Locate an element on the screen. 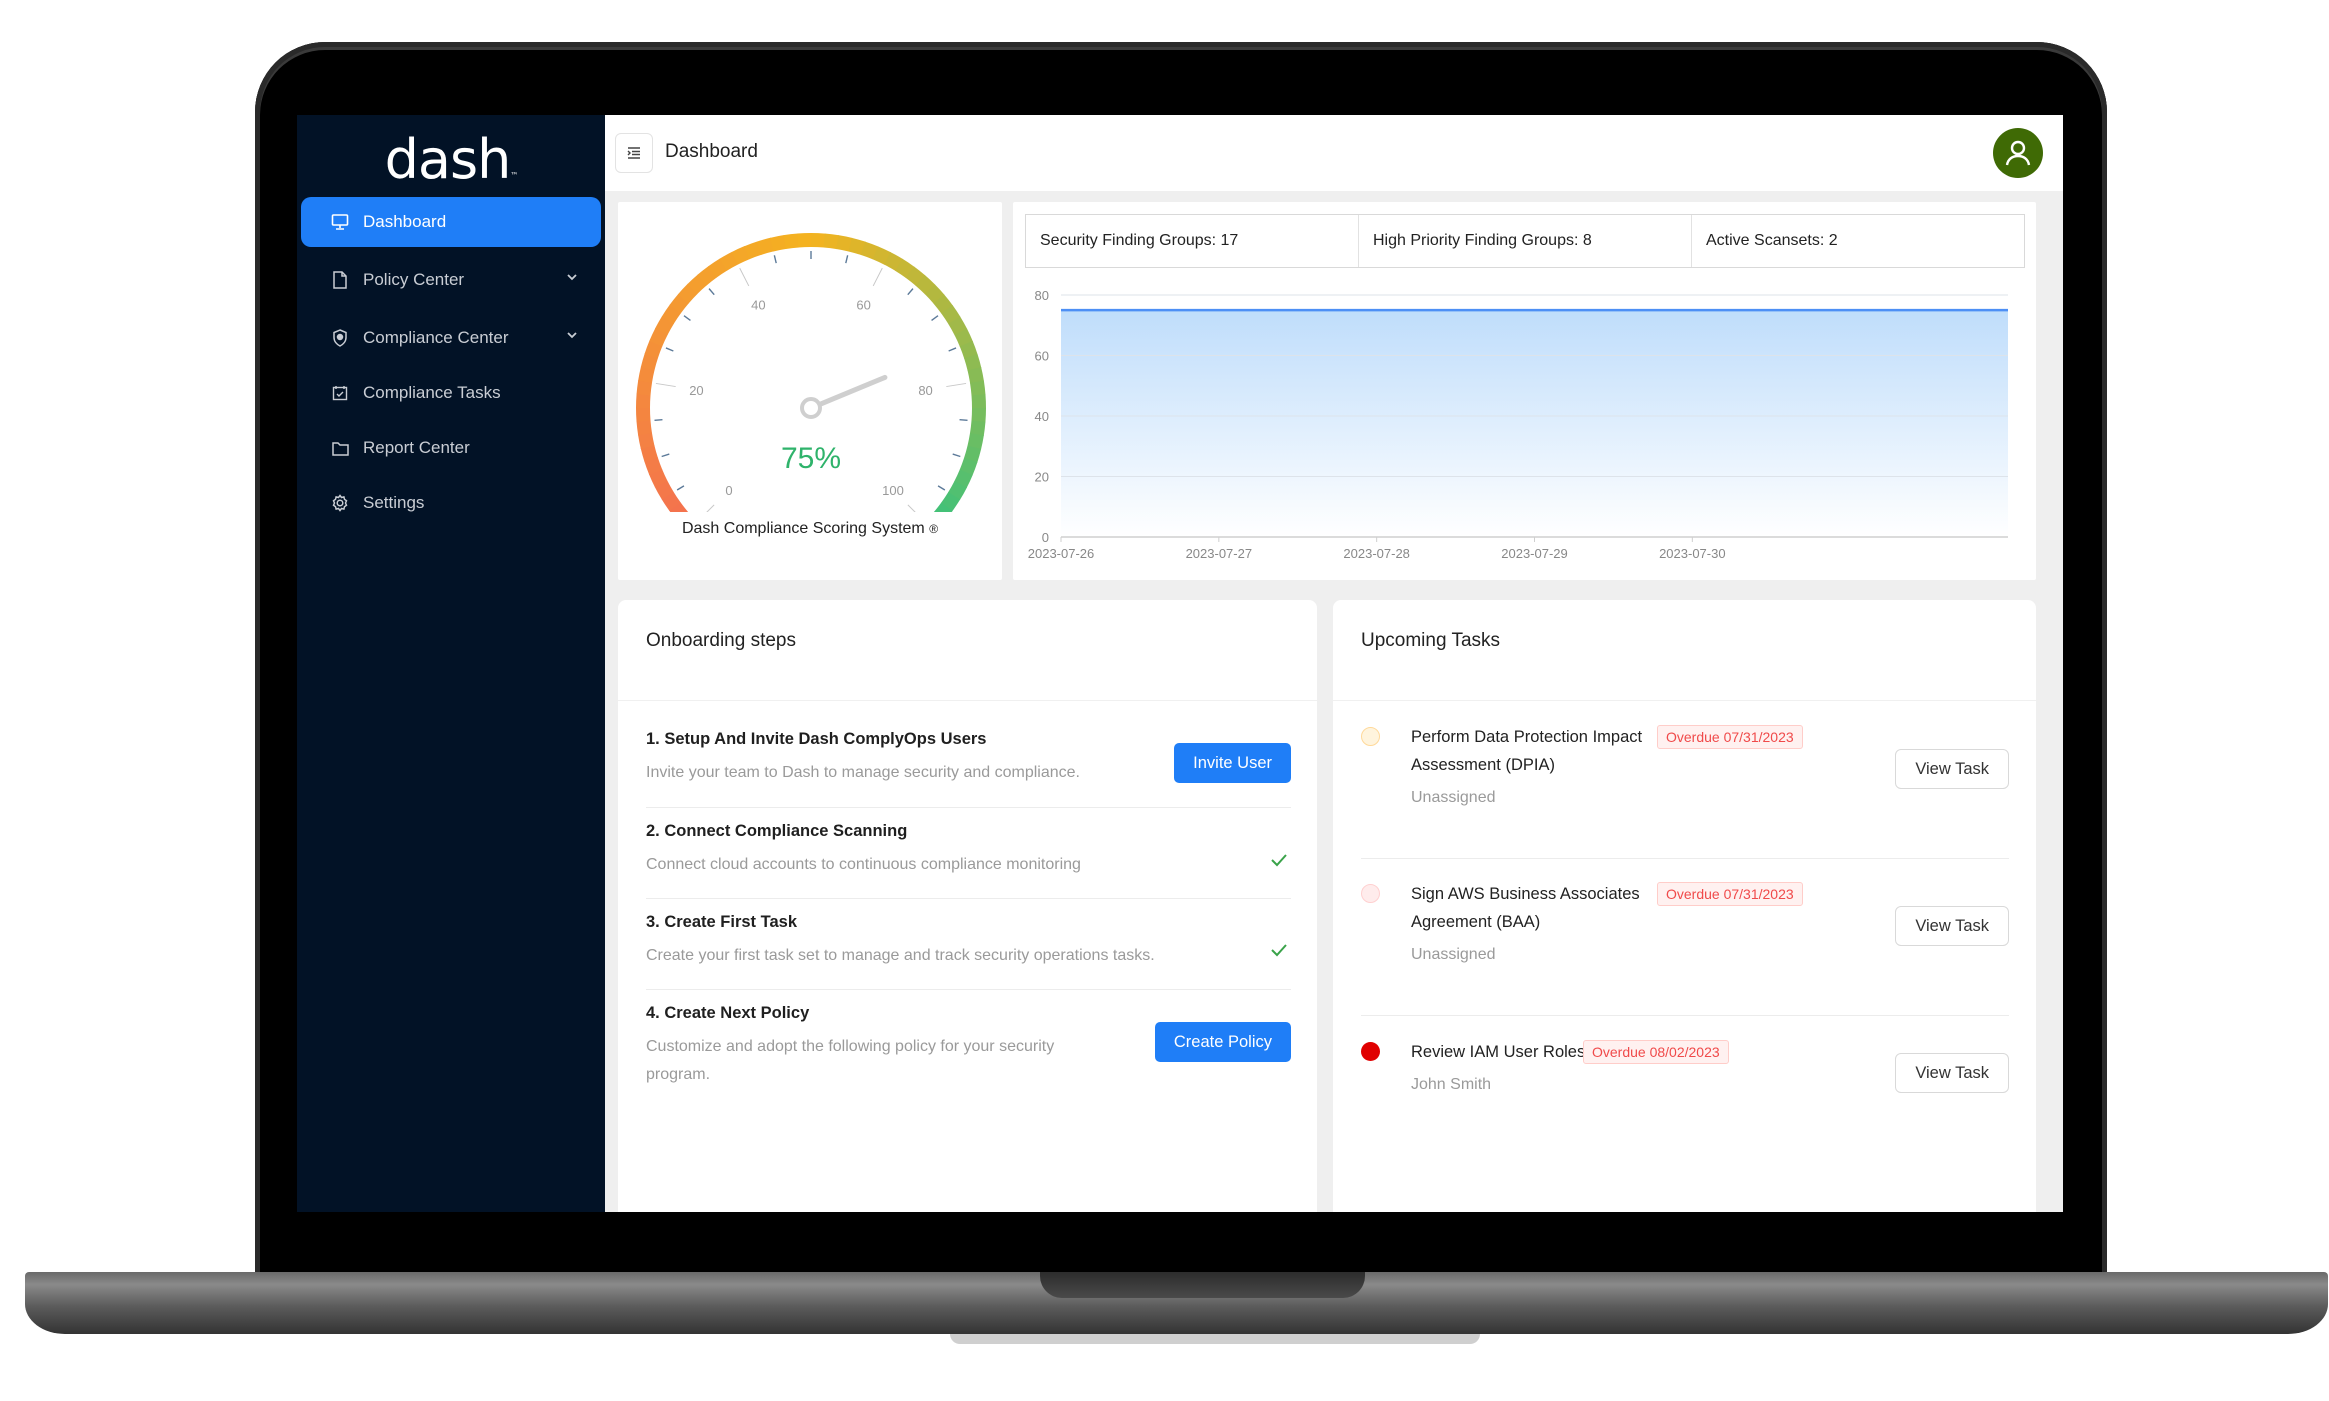  sidebar-item-policy-center: Policy Center is located at coordinates (451, 280).